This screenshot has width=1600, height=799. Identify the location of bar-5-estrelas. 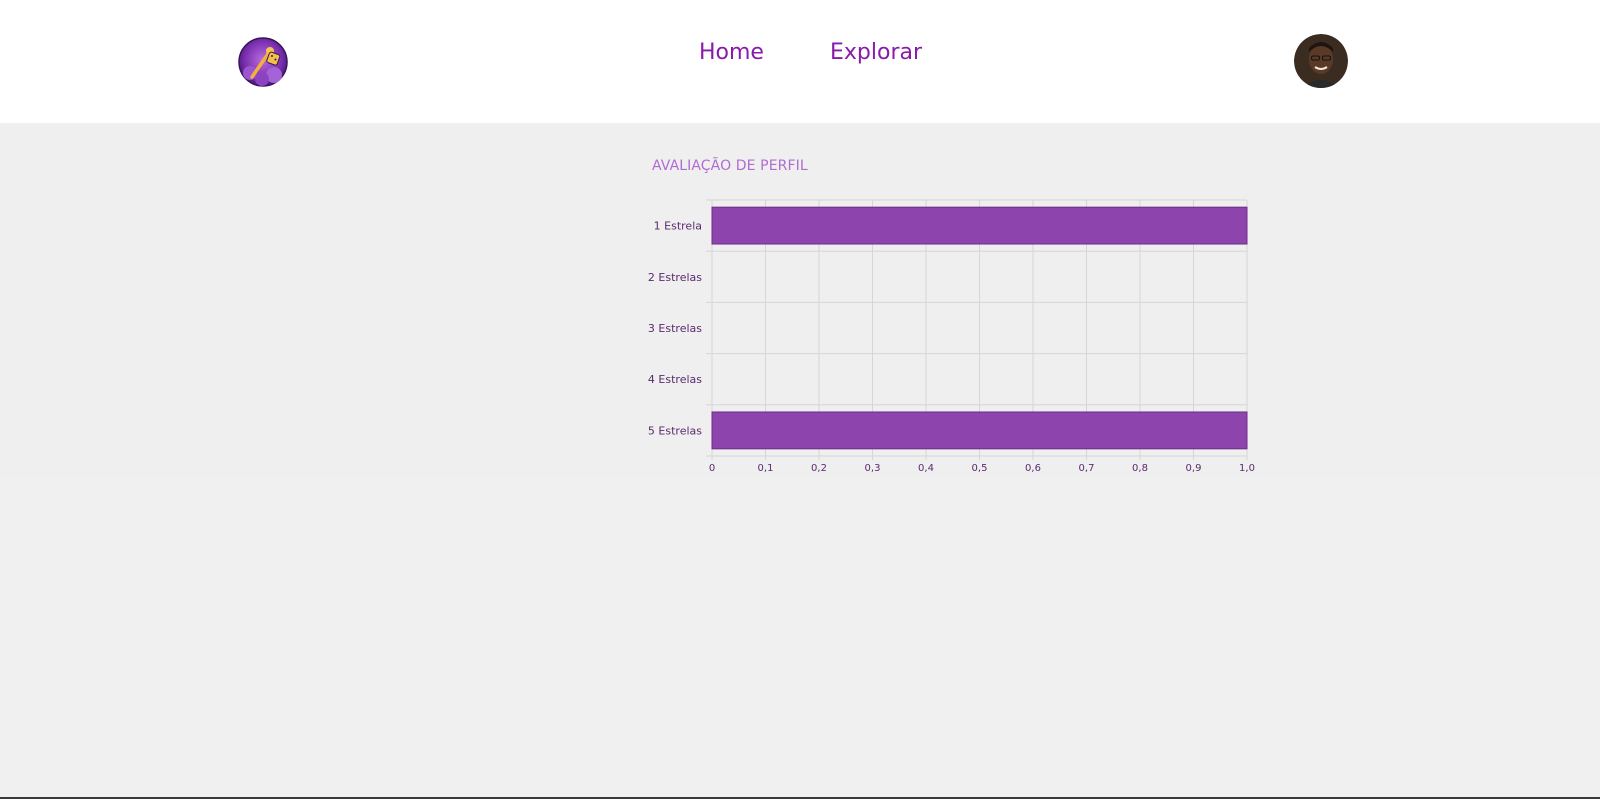
(979, 430).